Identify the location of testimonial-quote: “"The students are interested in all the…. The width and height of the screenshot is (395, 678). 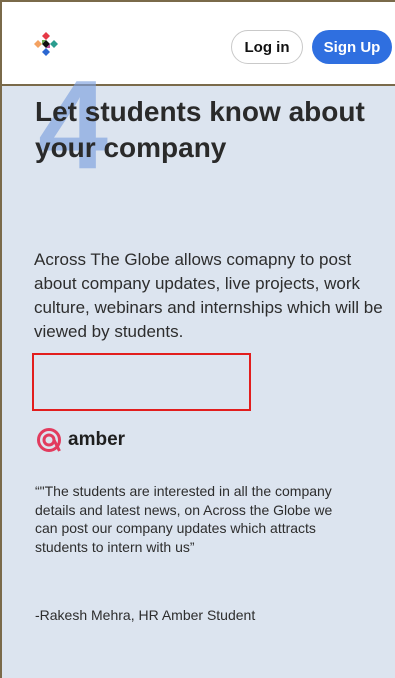
(184, 519).